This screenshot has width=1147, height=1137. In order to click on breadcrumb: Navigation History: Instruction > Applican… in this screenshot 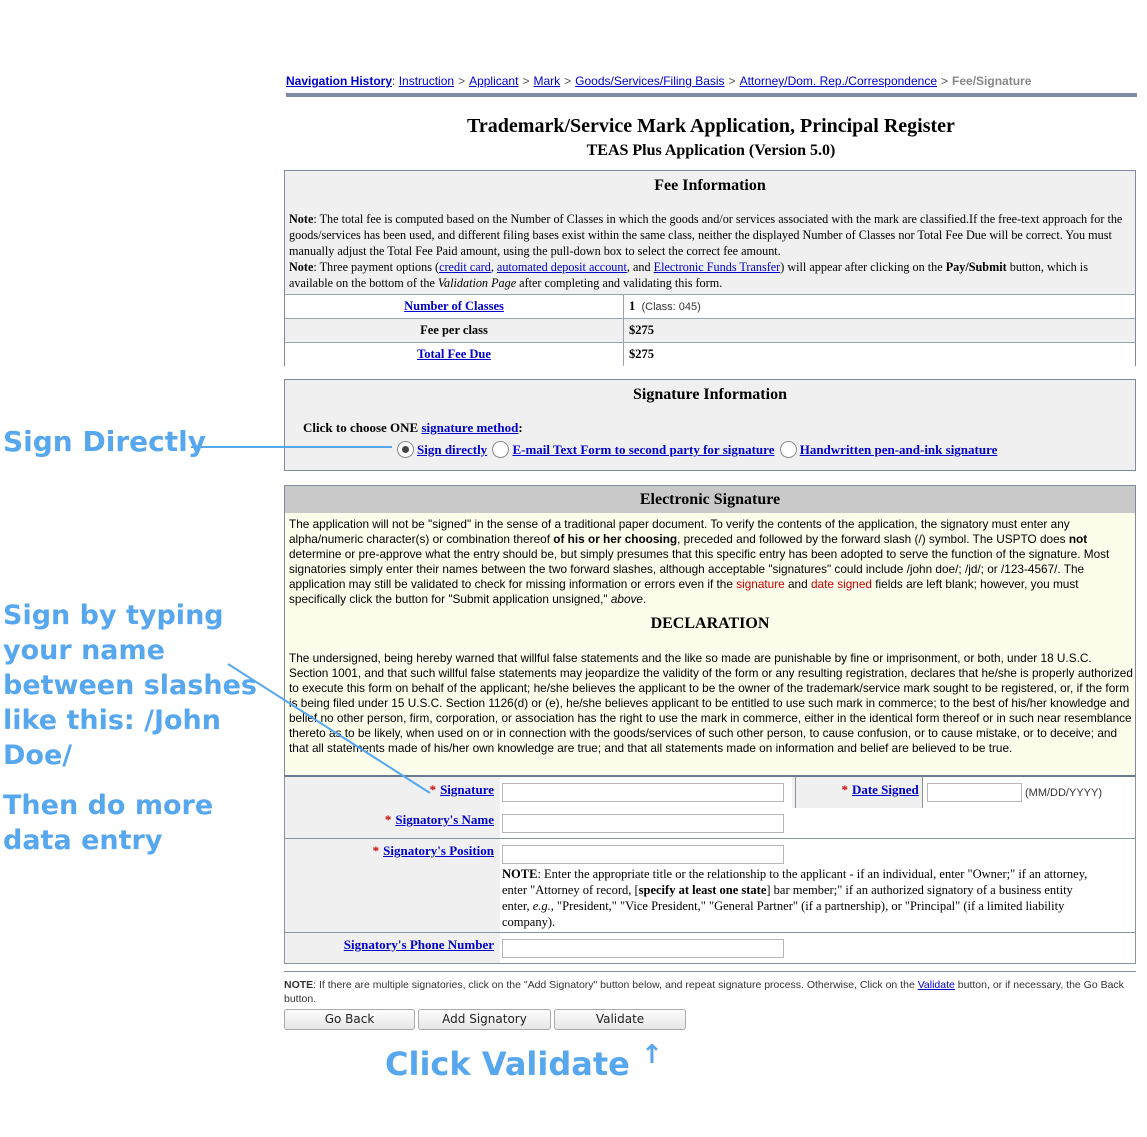, I will do `click(659, 81)`.